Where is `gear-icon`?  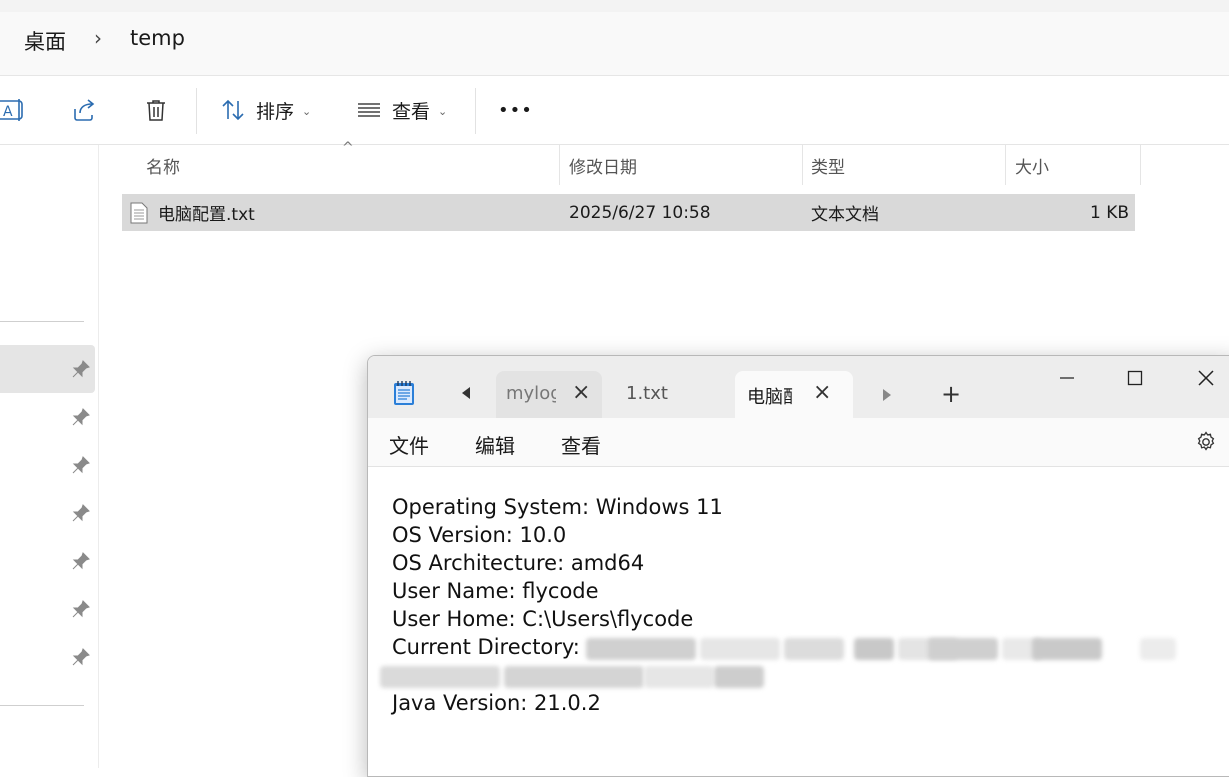
gear-icon is located at coordinates (1206, 441).